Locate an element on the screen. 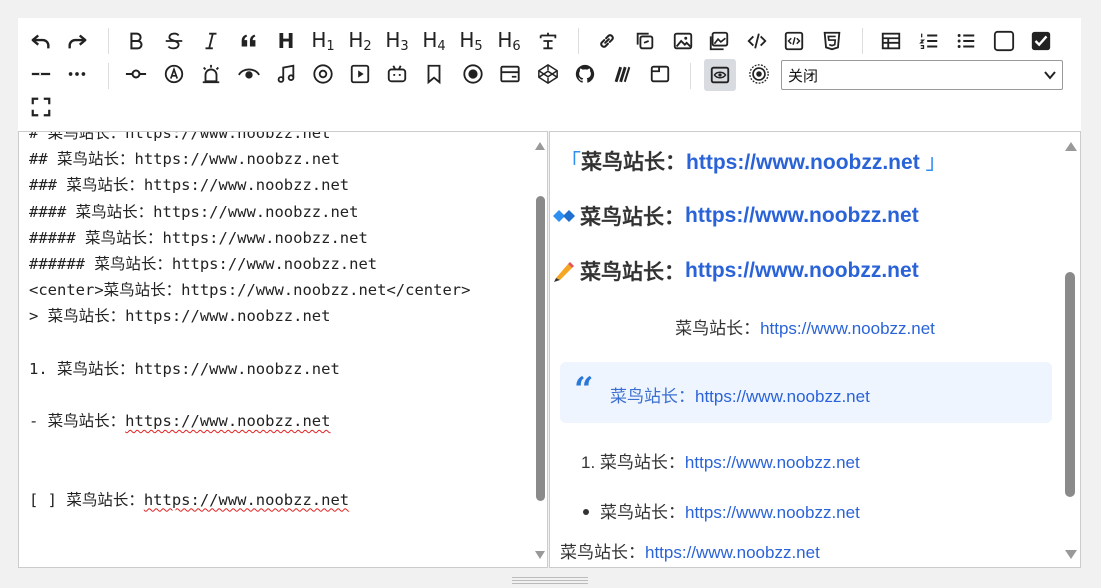 Image resolution: width=1101 pixels, height=588 pixels. github-button is located at coordinates (585, 74).